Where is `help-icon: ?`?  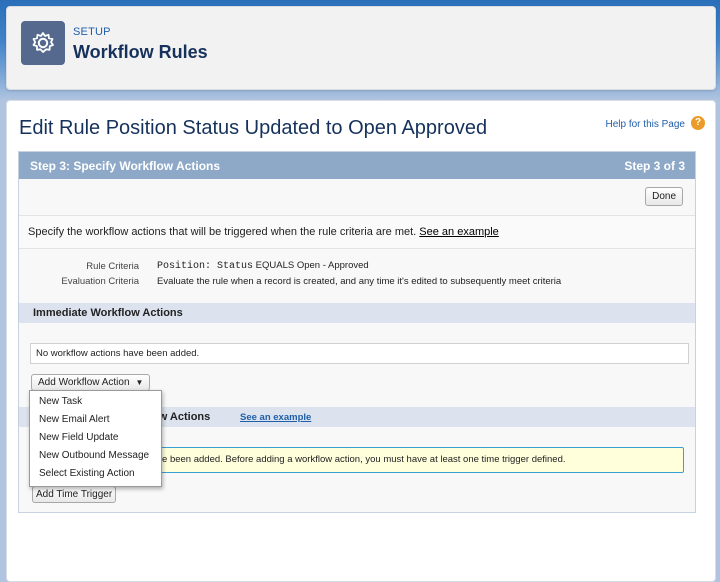
help-icon: ? is located at coordinates (698, 123).